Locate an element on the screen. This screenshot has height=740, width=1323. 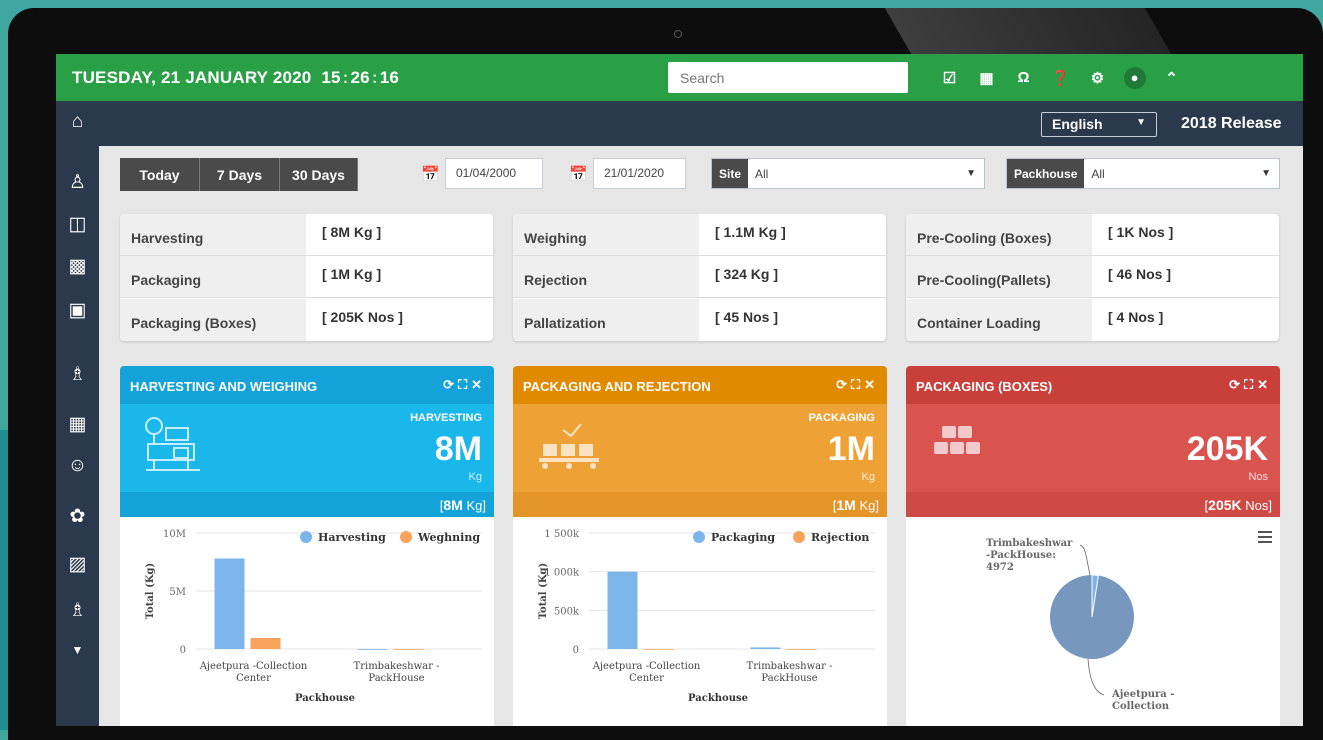
chevron-down-icon: ▼ is located at coordinates (77, 650).